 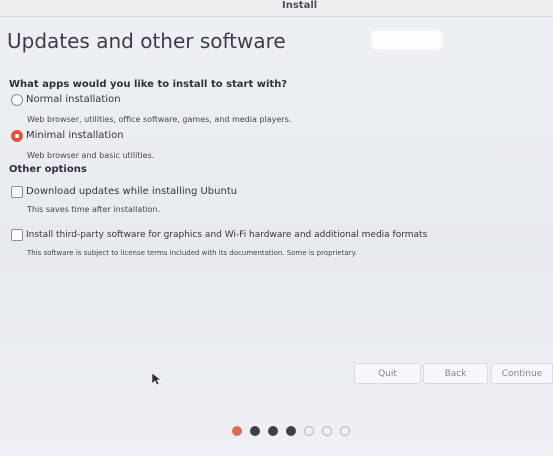 I want to click on minimal-installation-option: Minimal installation, so click(x=67, y=136).